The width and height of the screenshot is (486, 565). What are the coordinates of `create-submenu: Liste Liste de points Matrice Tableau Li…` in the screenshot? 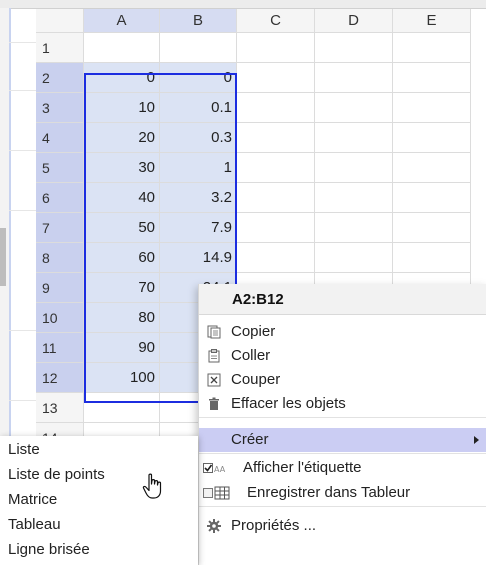 It's located at (99, 500).